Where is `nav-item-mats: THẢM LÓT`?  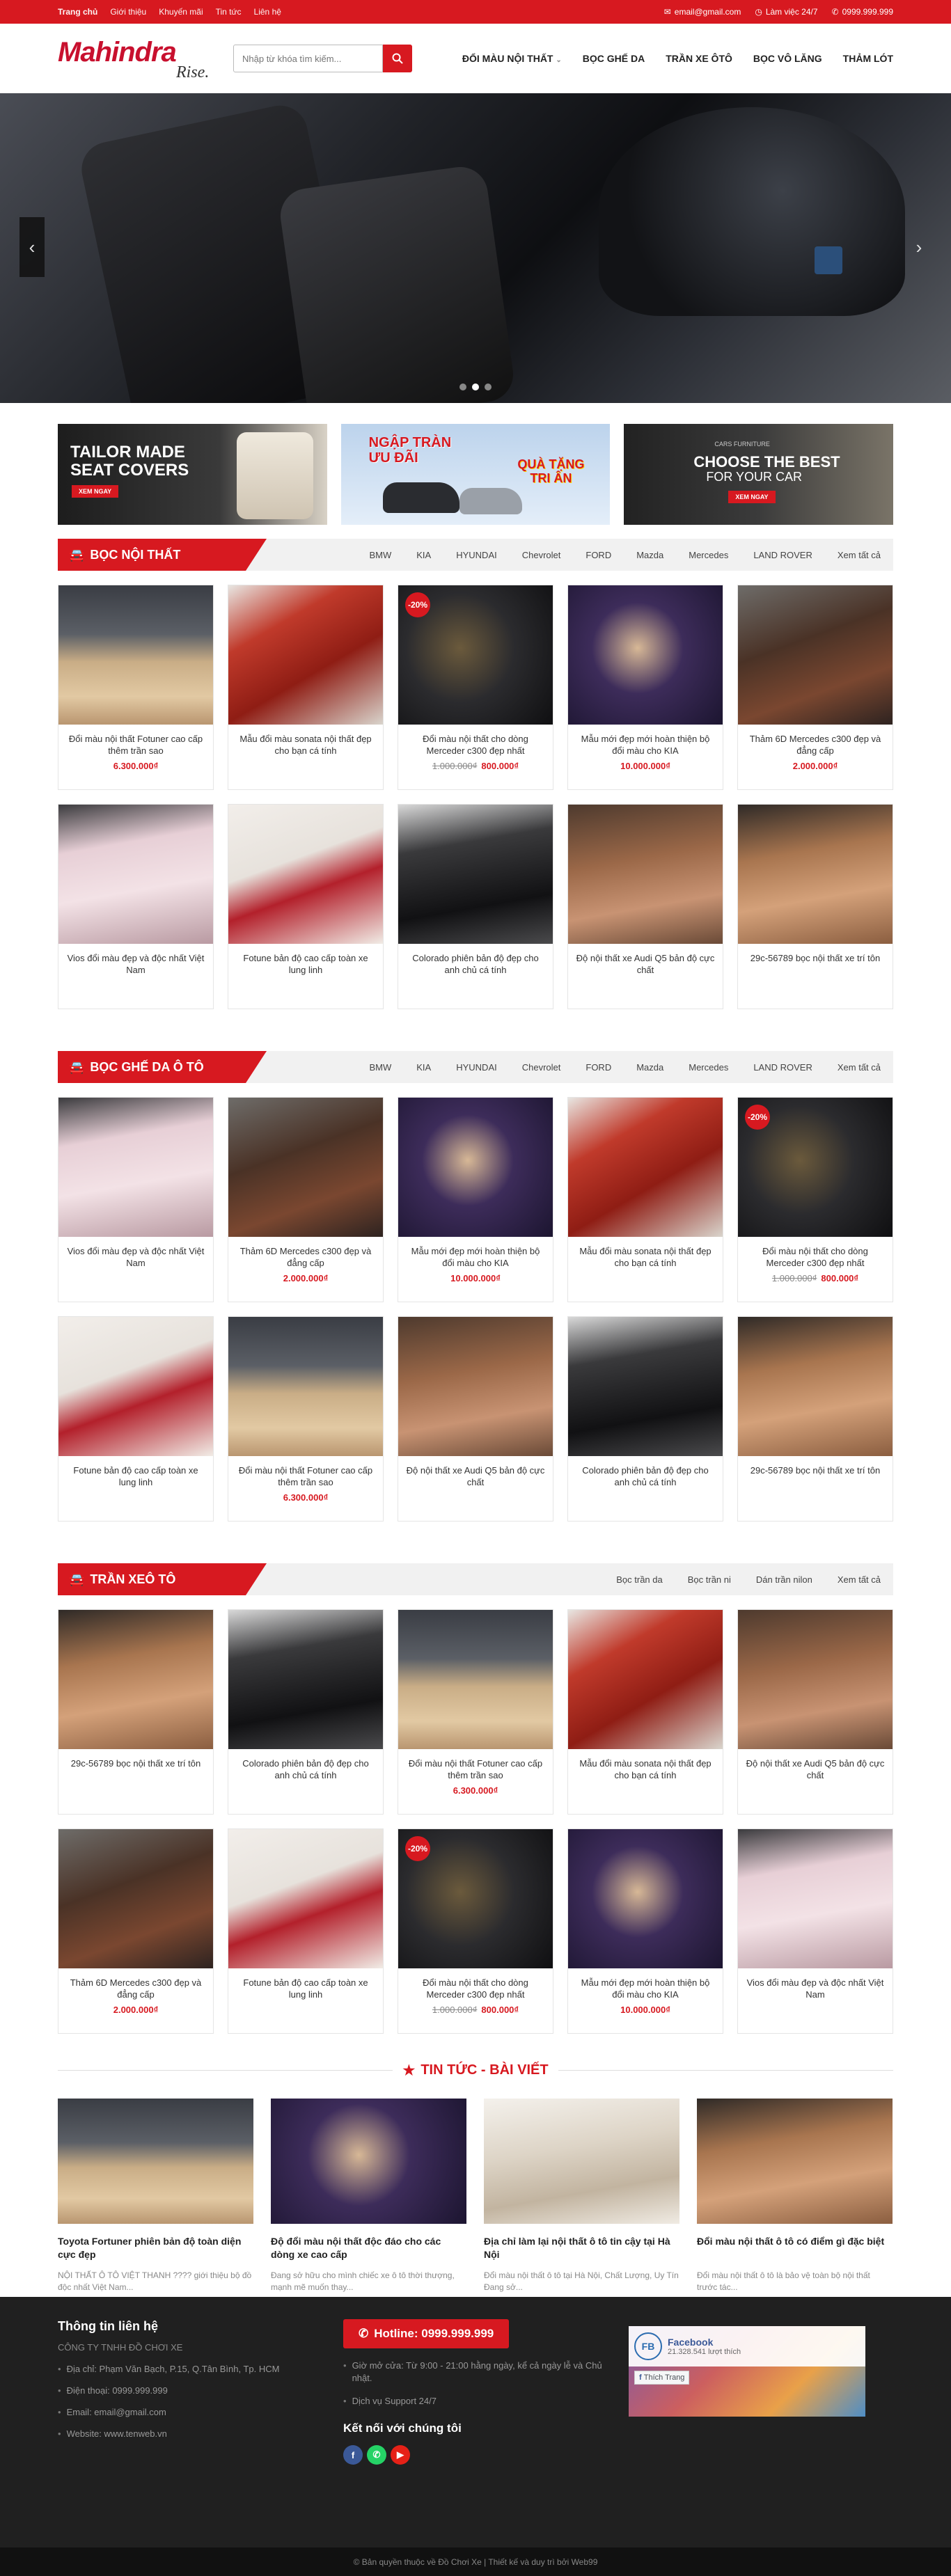
nav-item-mats: THẢM LÓT is located at coordinates (868, 58).